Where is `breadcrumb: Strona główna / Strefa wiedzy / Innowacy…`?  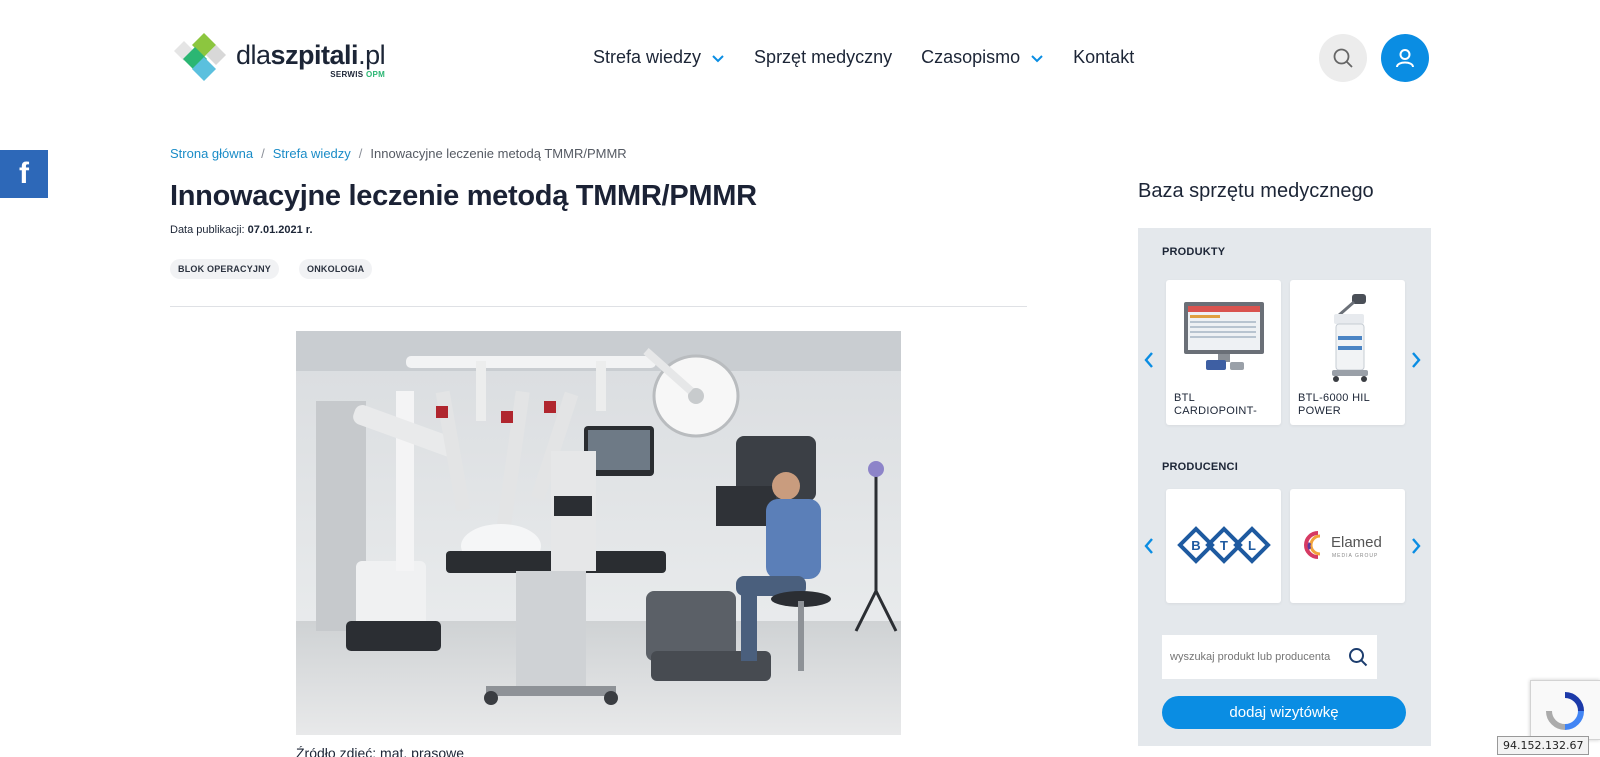 breadcrumb: Strona główna / Strefa wiedzy / Innowacy… is located at coordinates (398, 153).